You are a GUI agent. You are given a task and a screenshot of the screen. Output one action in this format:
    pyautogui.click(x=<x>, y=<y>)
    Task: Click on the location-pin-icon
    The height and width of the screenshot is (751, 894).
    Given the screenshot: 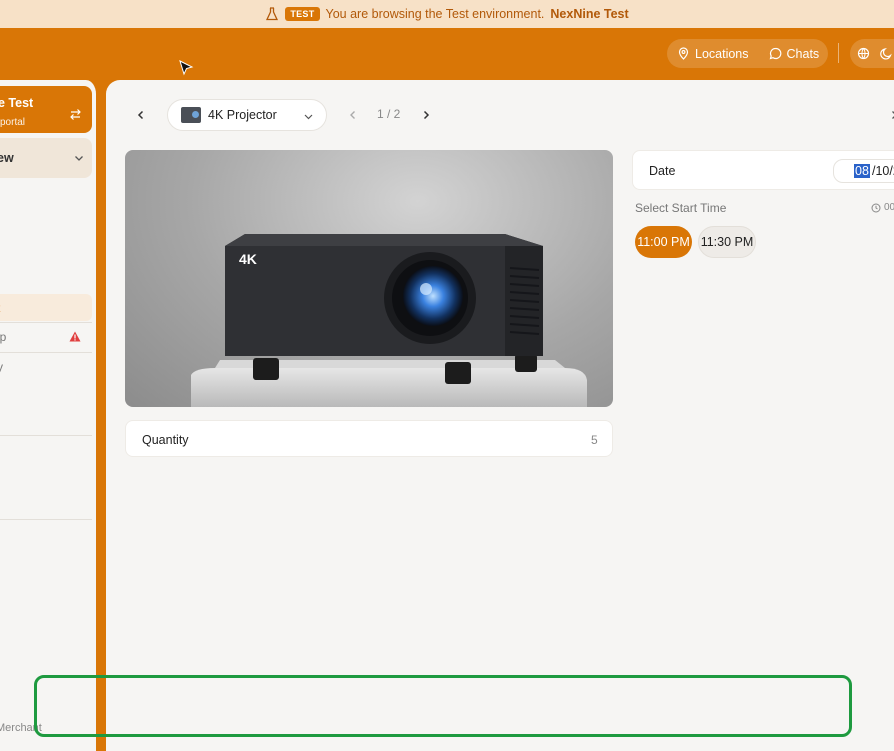 What is the action you would take?
    pyautogui.click(x=683, y=53)
    